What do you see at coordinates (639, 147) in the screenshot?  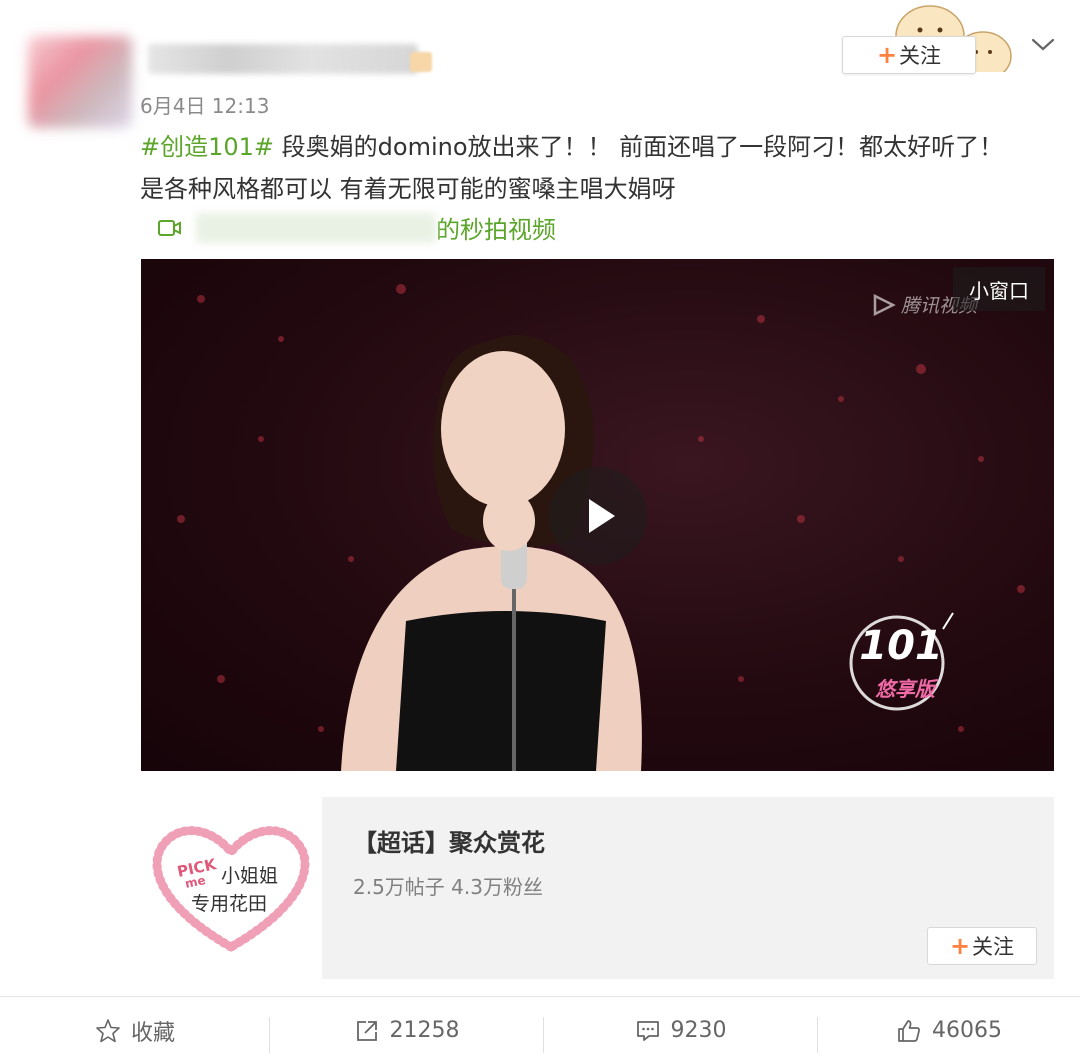 I see `post-text-line1: 段奥娟的domino放出来了！！ 前面还唱了一段阿刁！都太好听了！` at bounding box center [639, 147].